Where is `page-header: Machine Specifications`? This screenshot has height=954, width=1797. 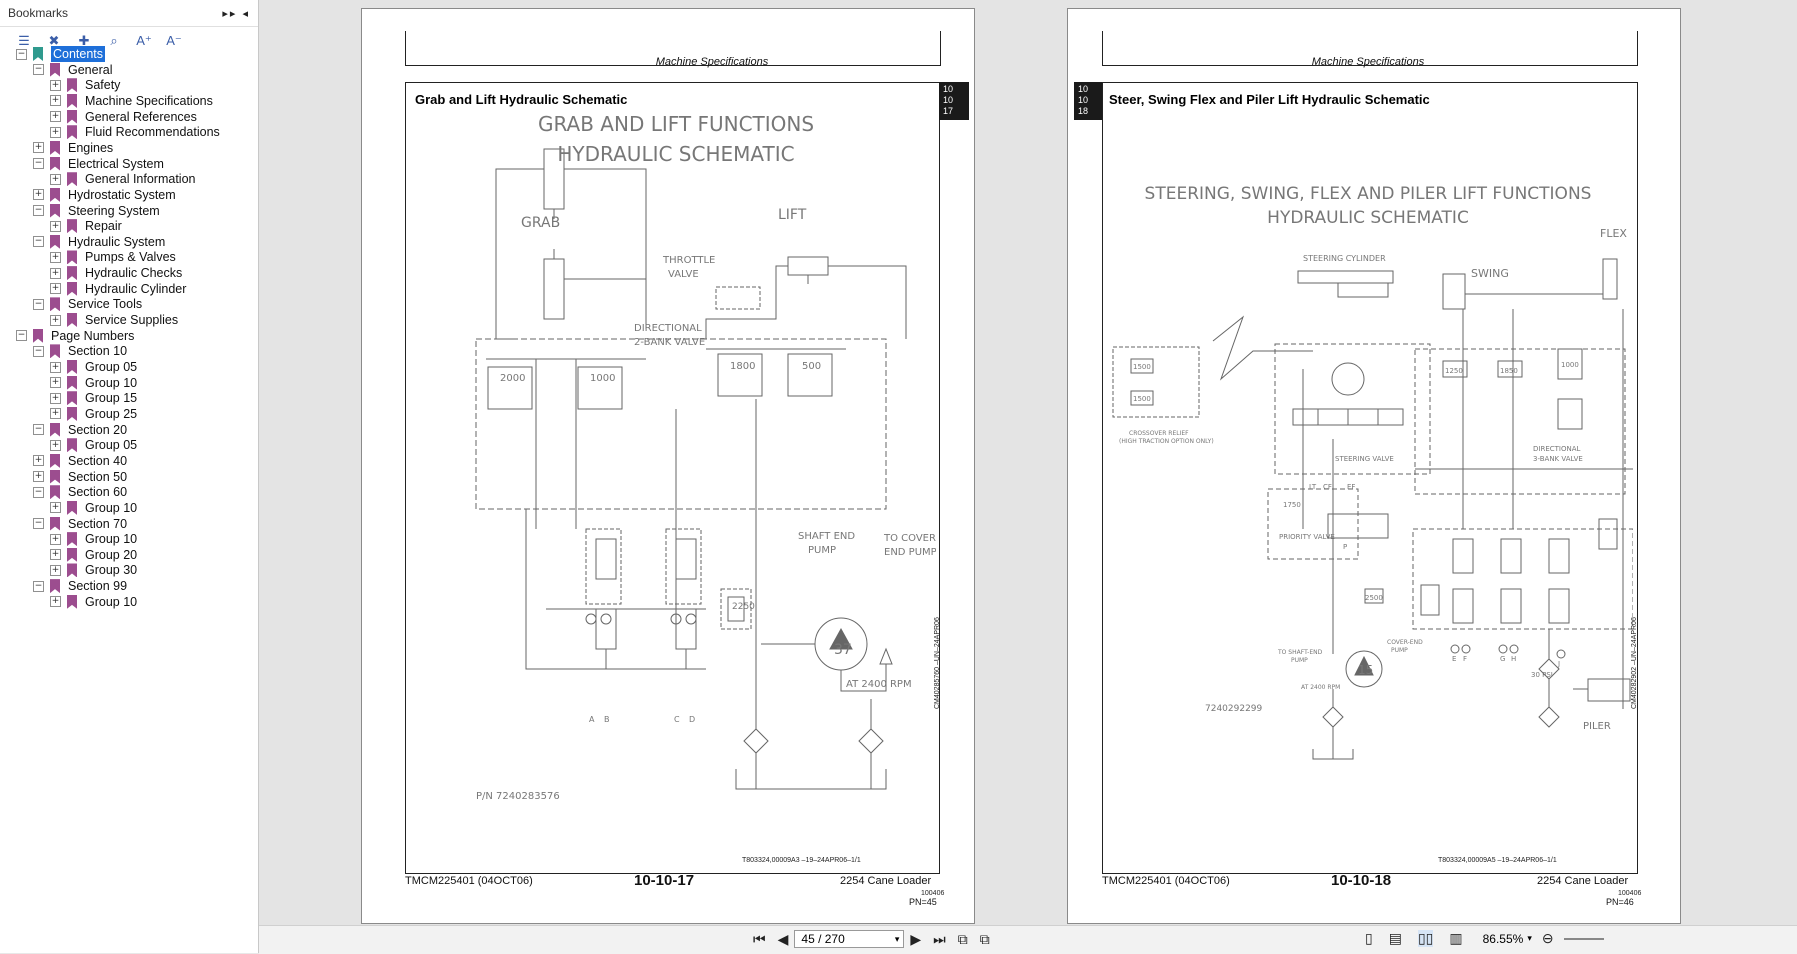
page-header: Machine Specifications is located at coordinates (1368, 62).